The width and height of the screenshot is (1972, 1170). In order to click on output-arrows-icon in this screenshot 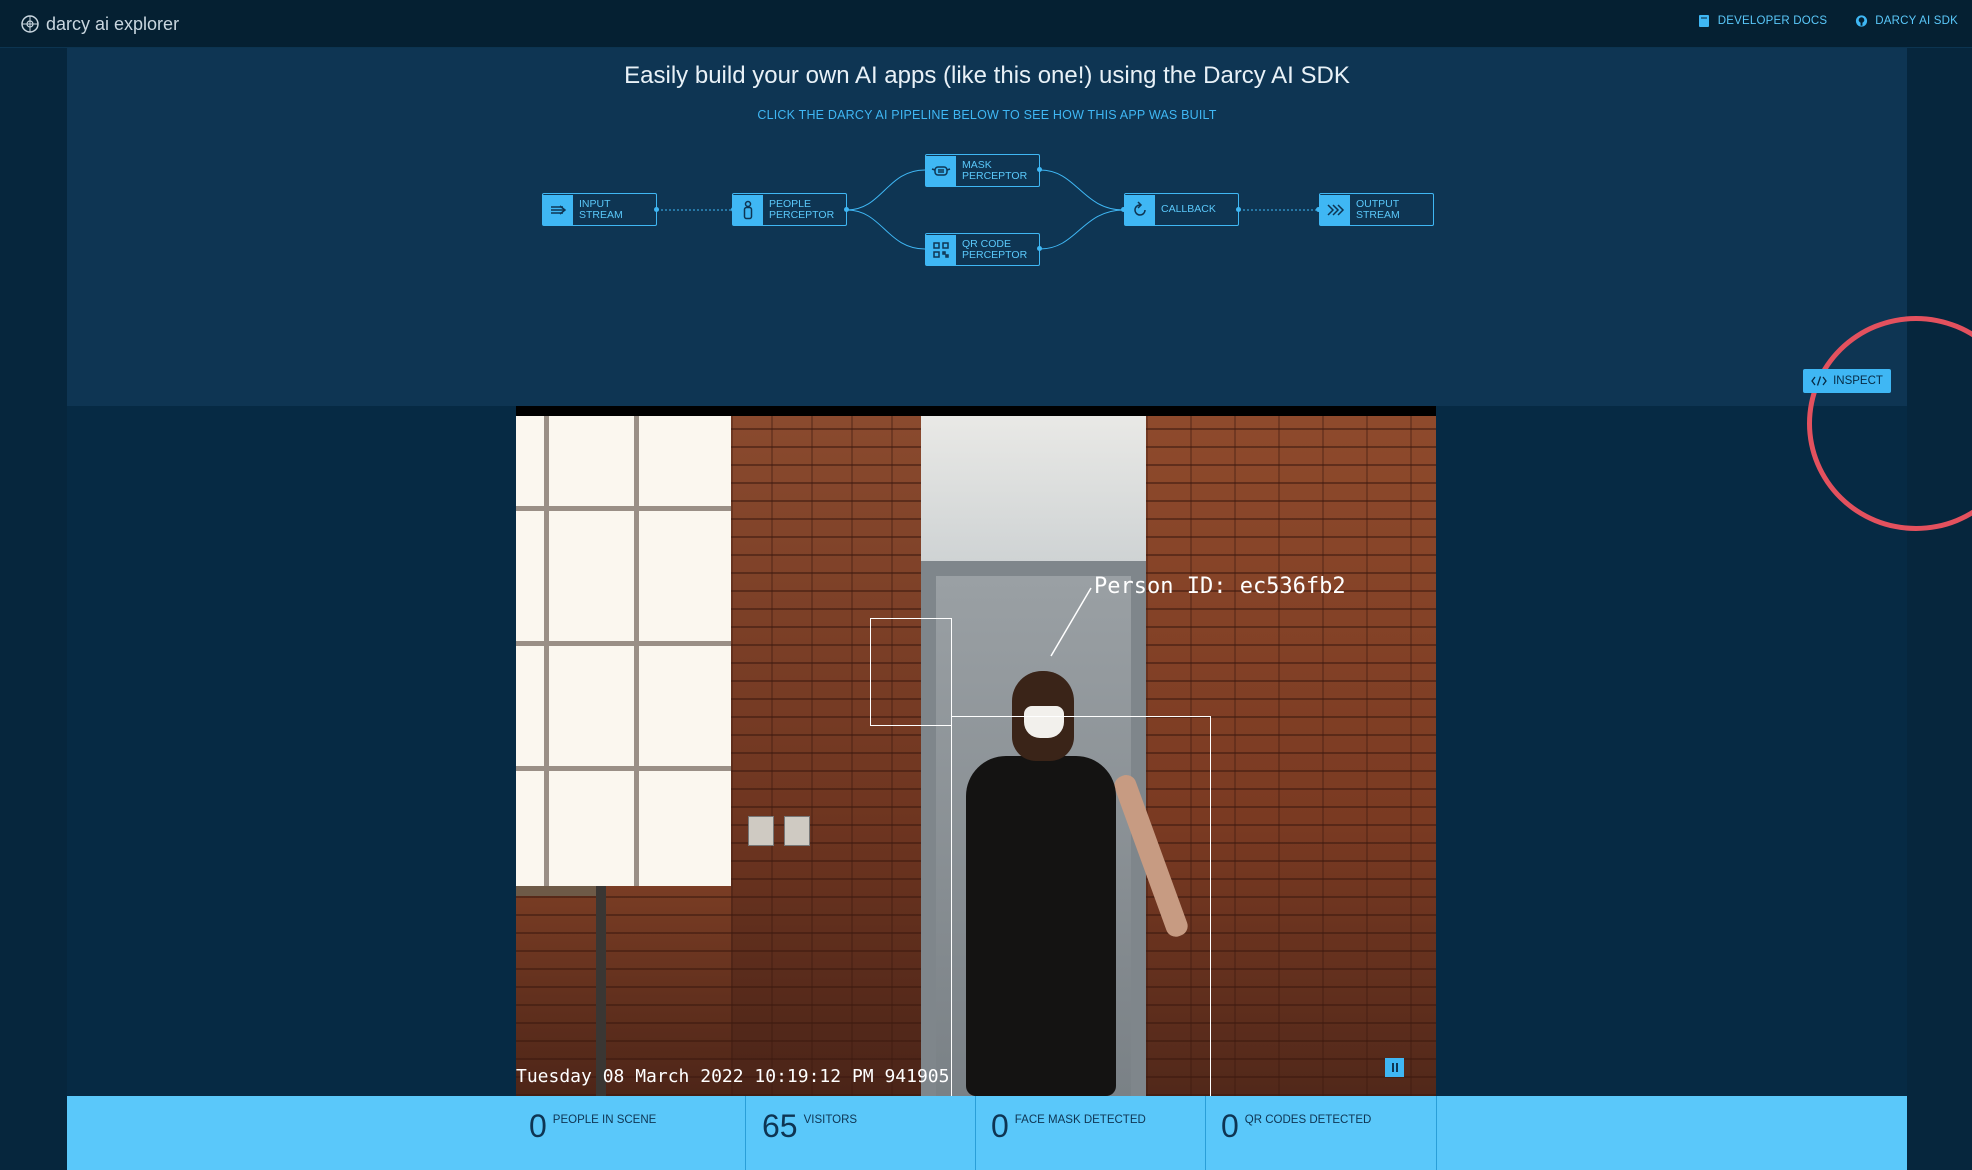, I will do `click(1335, 209)`.